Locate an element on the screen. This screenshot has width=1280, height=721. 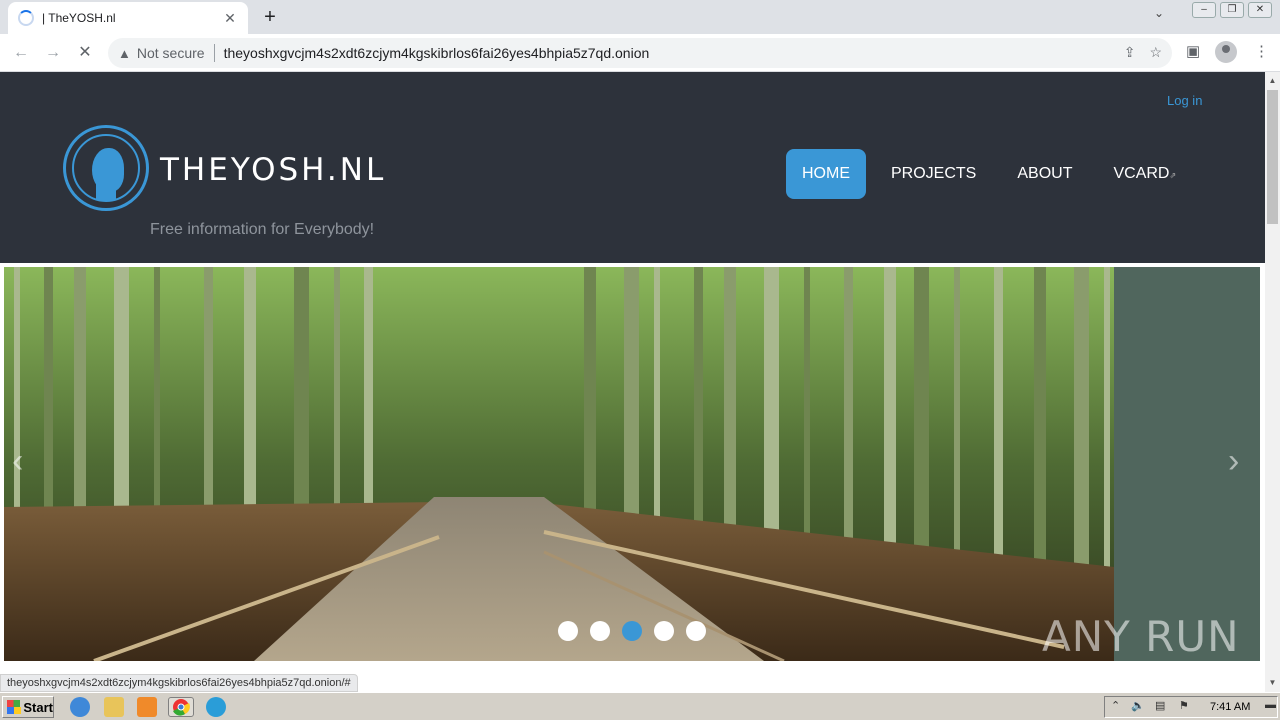
omnibox-actions: ⇪ ☆ is located at coordinates (1143, 52).